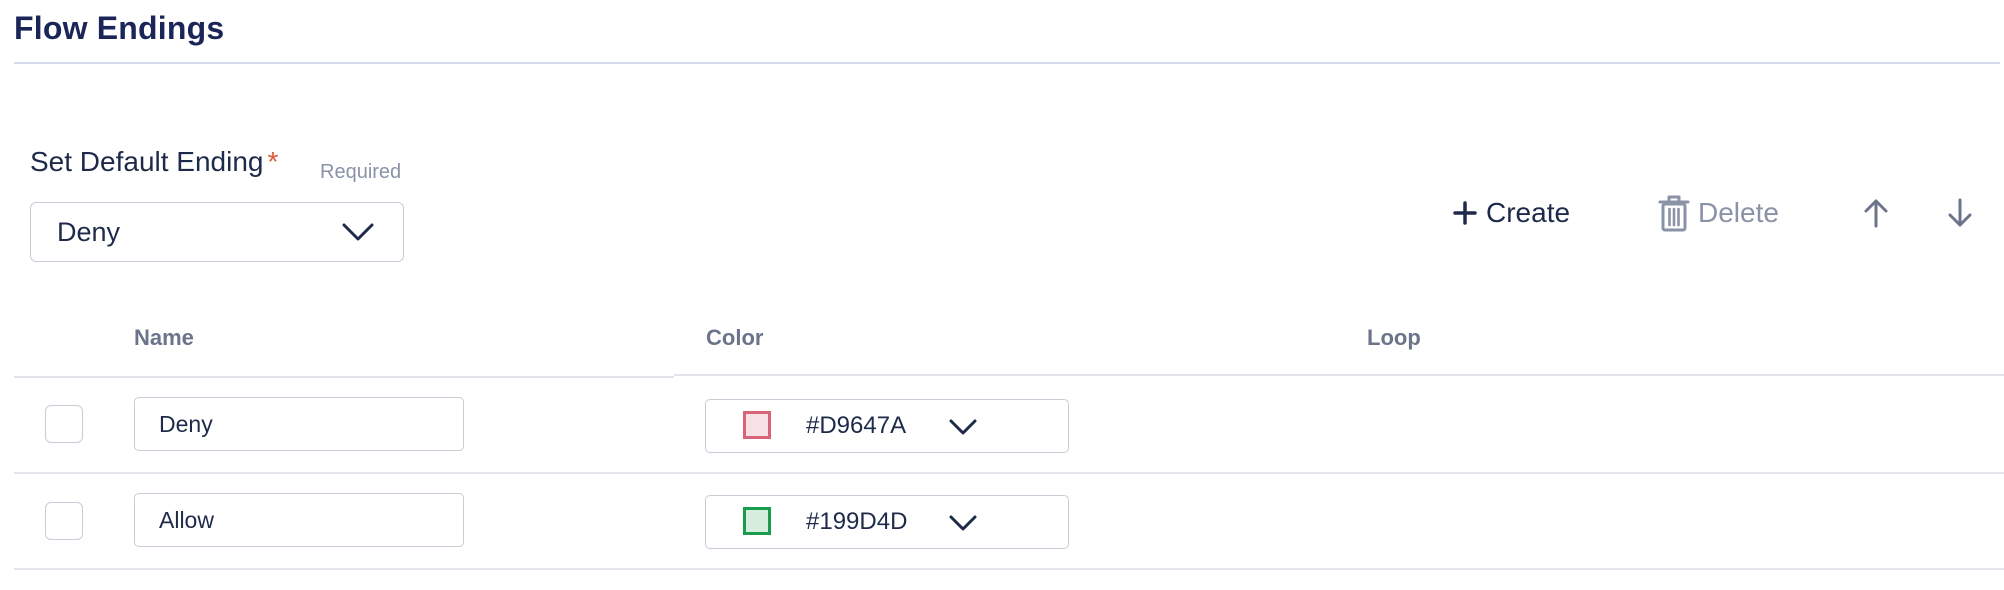 The image size is (2004, 590). What do you see at coordinates (857, 521) in the screenshot?
I see `color-hex-value: #199D4D` at bounding box center [857, 521].